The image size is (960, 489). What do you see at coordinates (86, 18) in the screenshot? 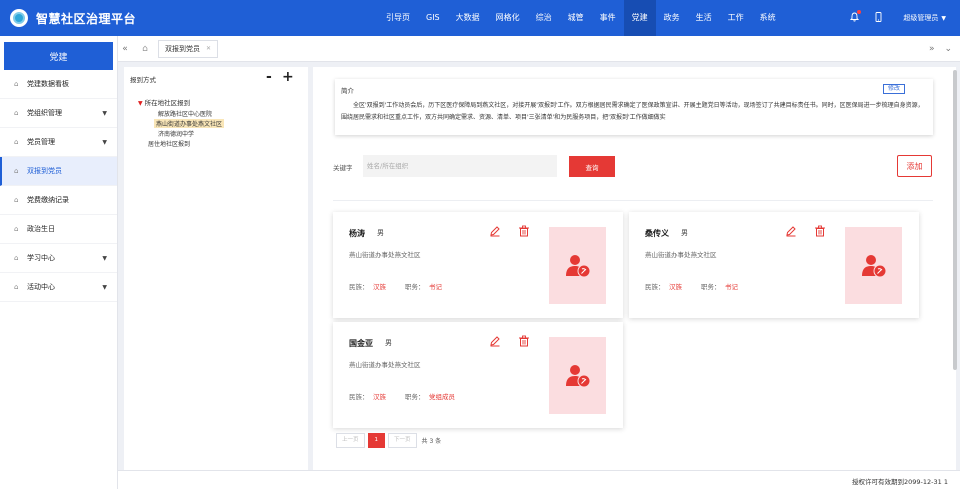
I see `app-title: 智慧社区治理平台` at bounding box center [86, 18].